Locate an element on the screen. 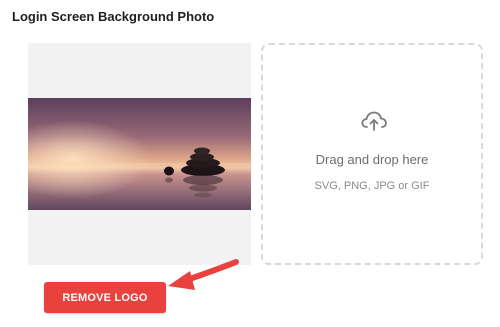 Image resolution: width=500 pixels, height=327 pixels. arrow-icon is located at coordinates (206, 275).